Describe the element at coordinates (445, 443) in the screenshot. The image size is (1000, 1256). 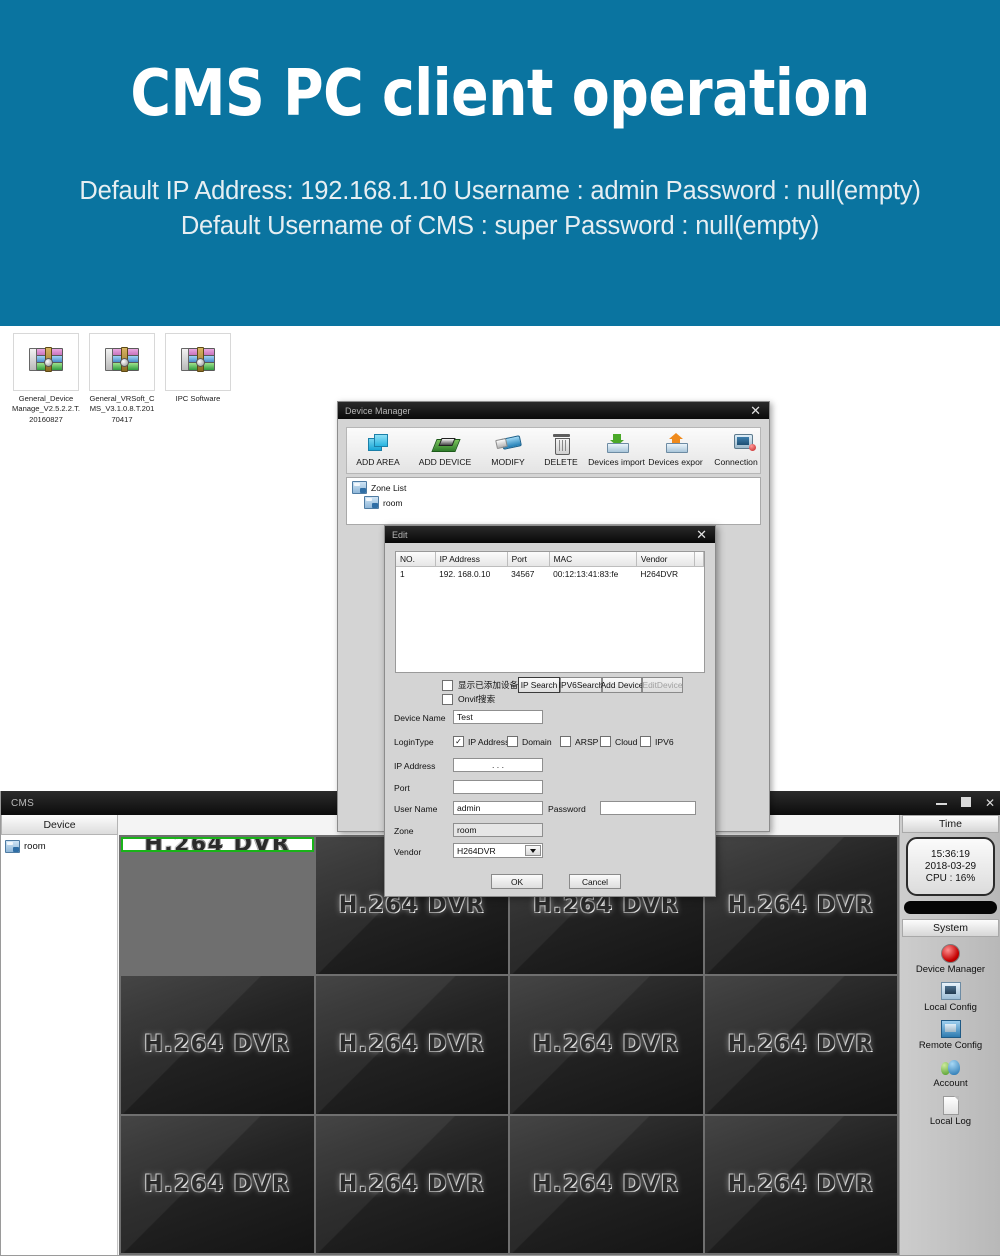
I see `add-device-icon` at that location.